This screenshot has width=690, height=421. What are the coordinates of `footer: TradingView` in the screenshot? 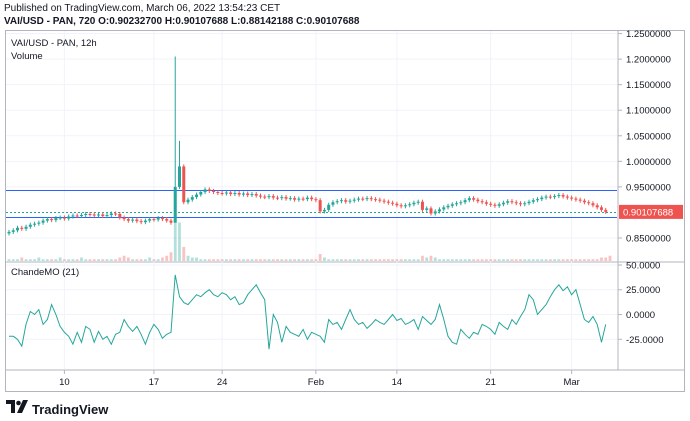 It's located at (57, 409).